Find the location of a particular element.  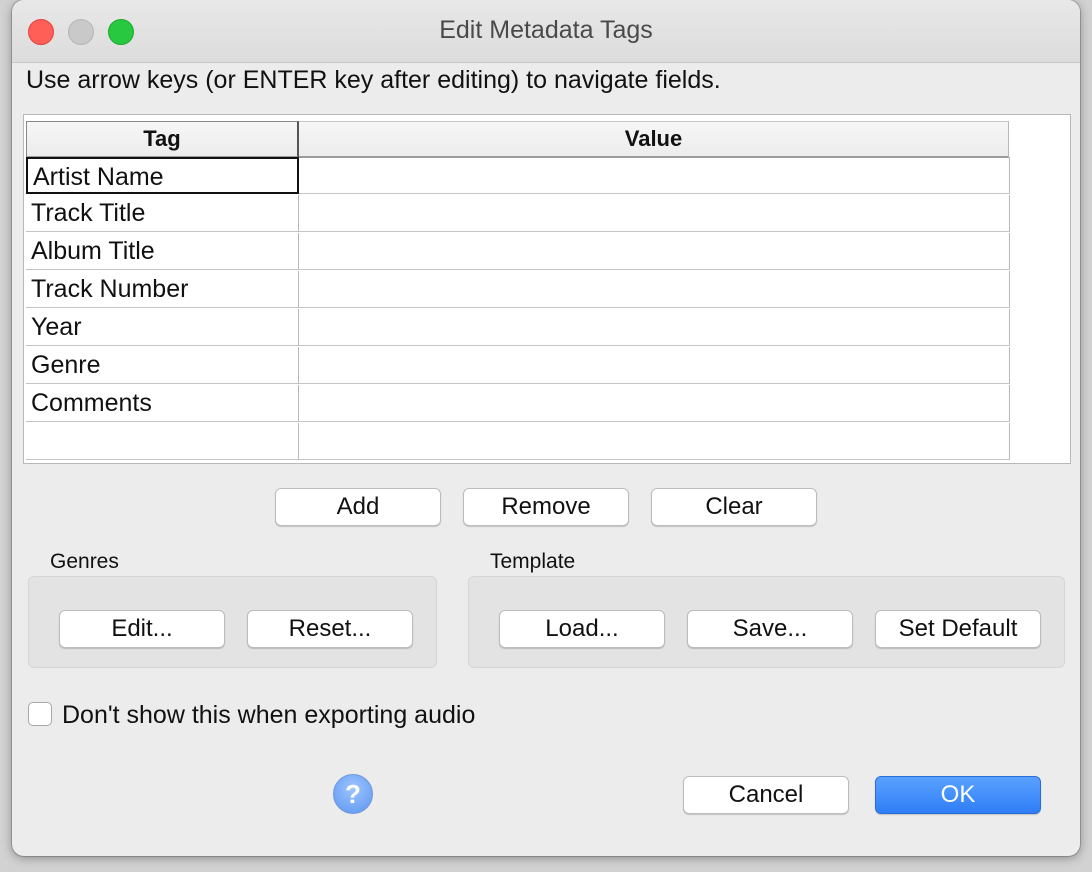

help-button: ? is located at coordinates (353, 794).